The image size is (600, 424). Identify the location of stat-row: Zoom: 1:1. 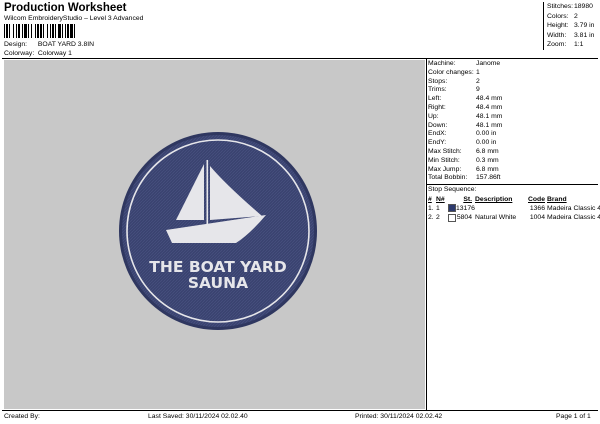
(573, 45).